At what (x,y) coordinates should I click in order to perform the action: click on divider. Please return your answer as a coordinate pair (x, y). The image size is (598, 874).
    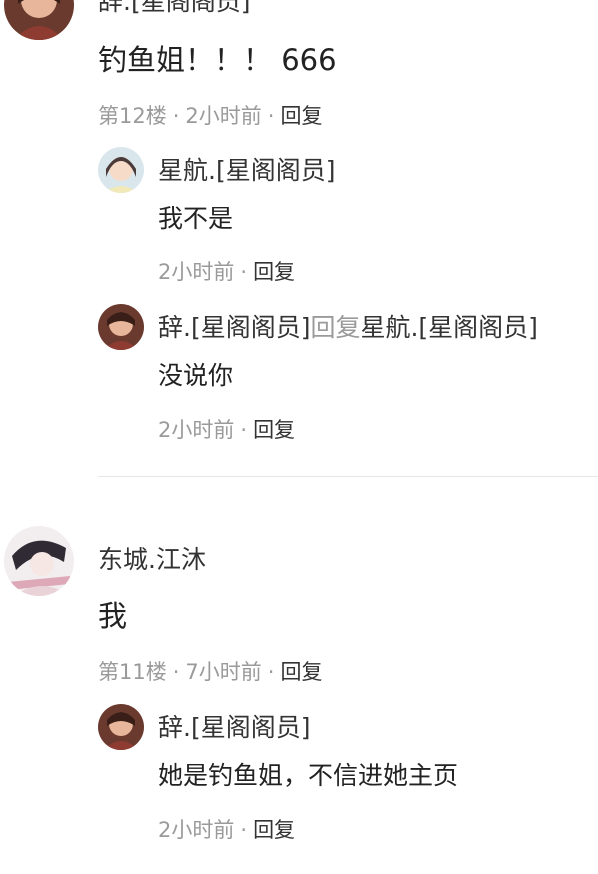
    Looking at the image, I should click on (348, 476).